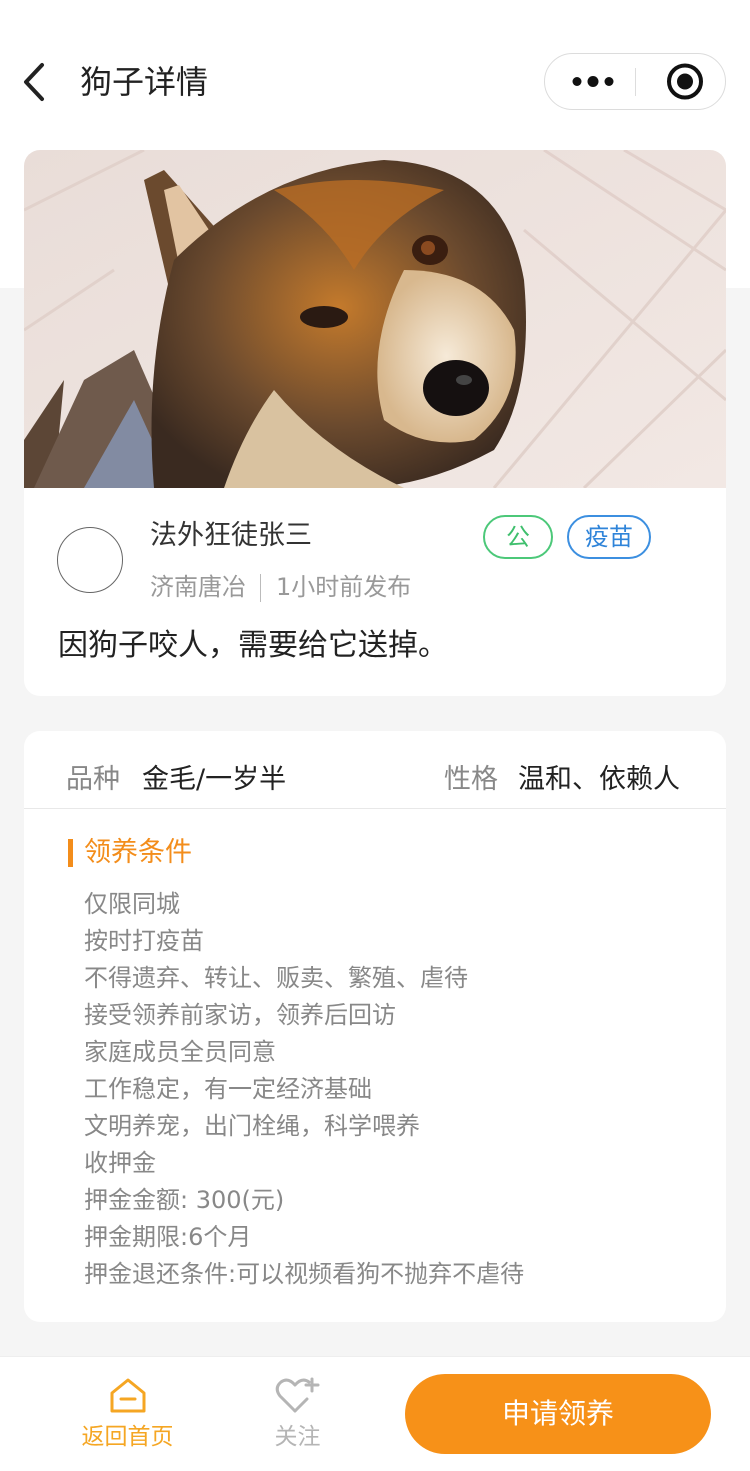  Describe the element at coordinates (127, 1437) in the screenshot. I see `home-label: 返回首页` at that location.